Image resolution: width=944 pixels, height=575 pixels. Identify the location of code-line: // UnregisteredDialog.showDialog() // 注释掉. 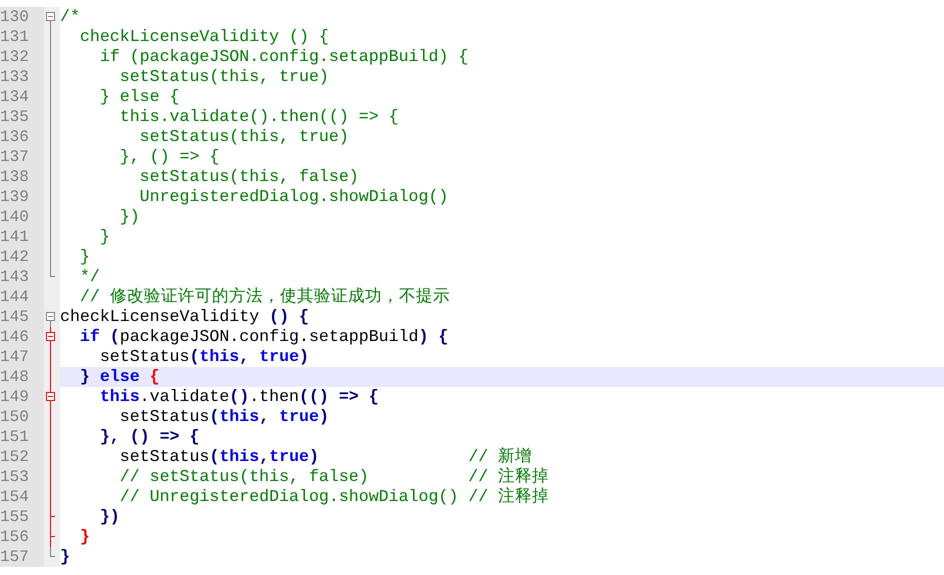
(334, 497).